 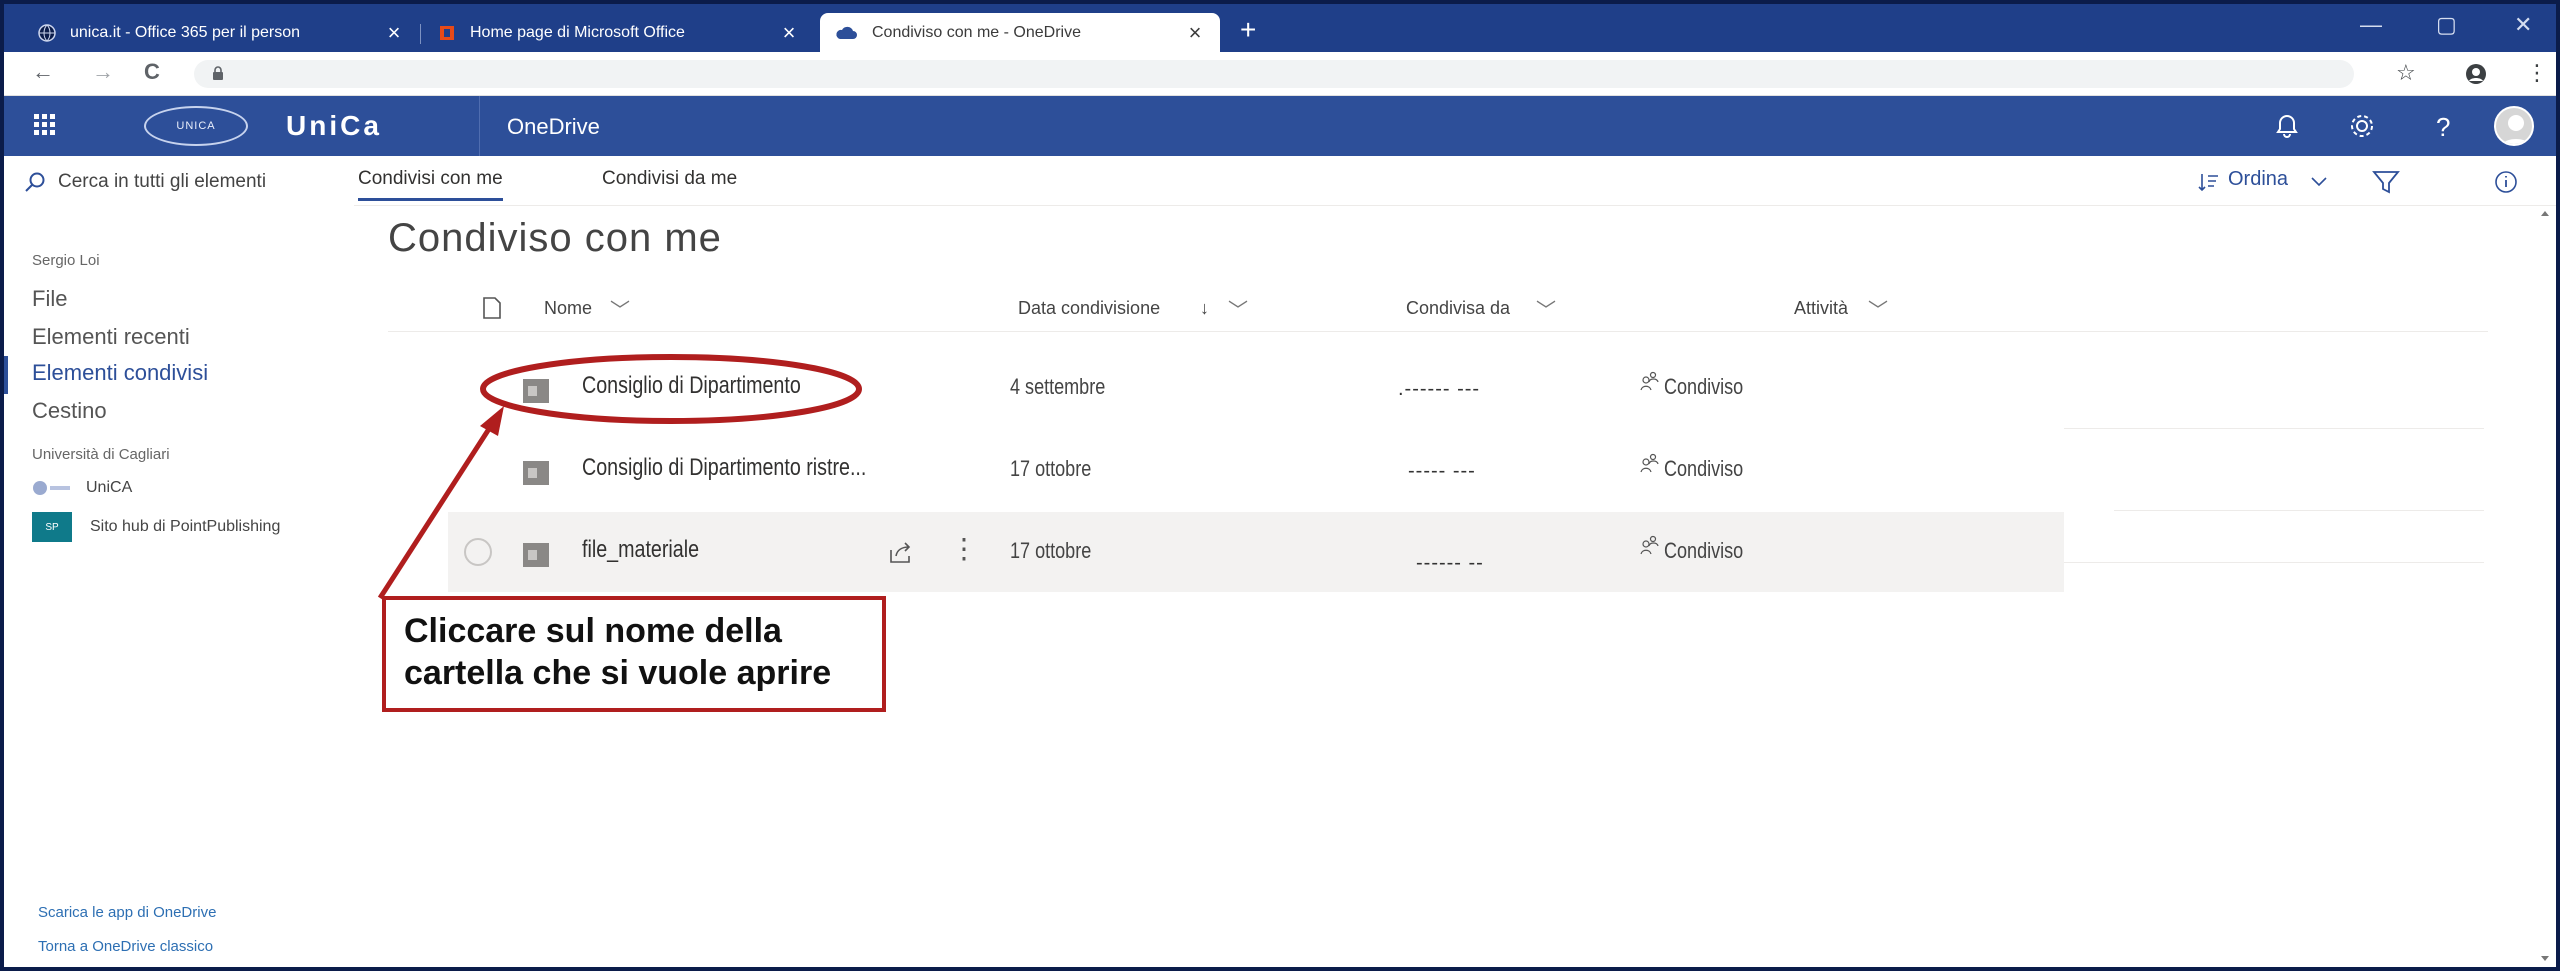 What do you see at coordinates (111, 337) in the screenshot?
I see `sidebar-item-recent: Elementi recenti` at bounding box center [111, 337].